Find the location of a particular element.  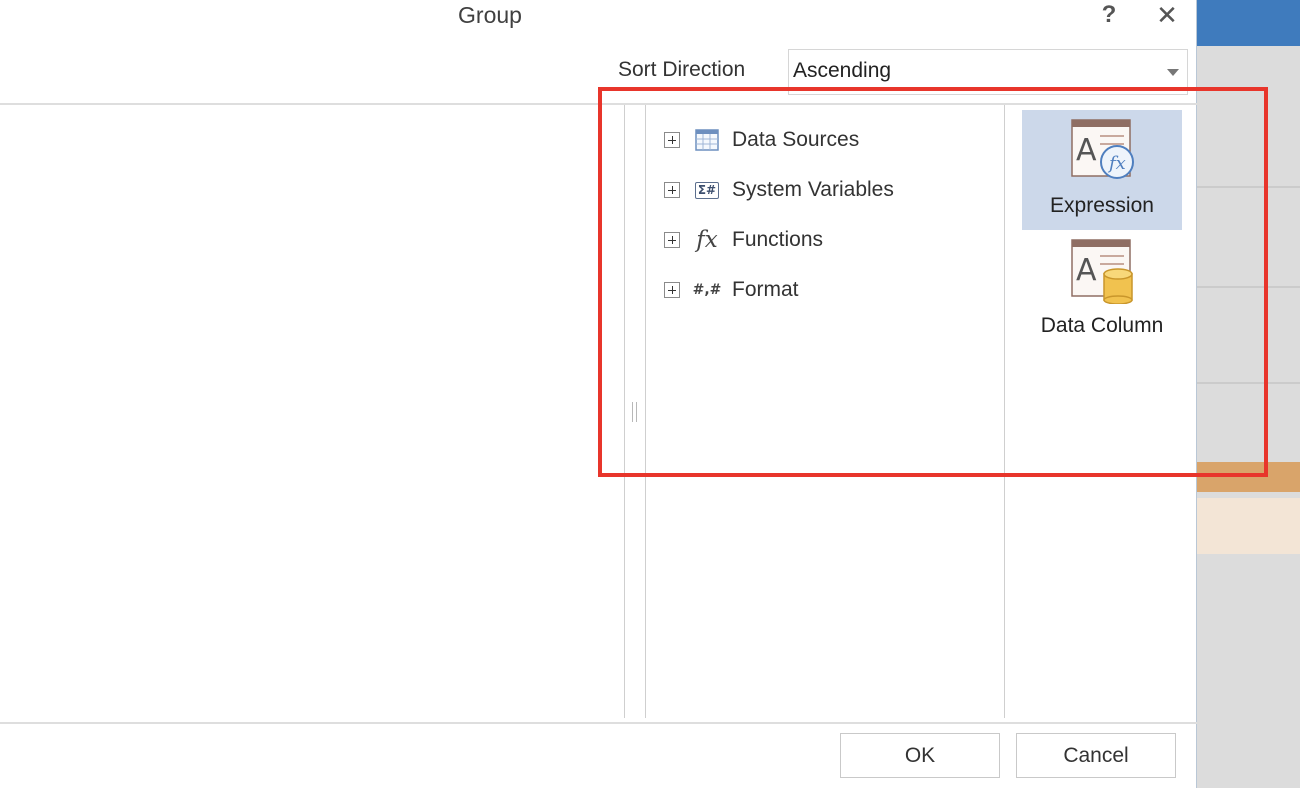

help-button: ? is located at coordinates (1109, 15).